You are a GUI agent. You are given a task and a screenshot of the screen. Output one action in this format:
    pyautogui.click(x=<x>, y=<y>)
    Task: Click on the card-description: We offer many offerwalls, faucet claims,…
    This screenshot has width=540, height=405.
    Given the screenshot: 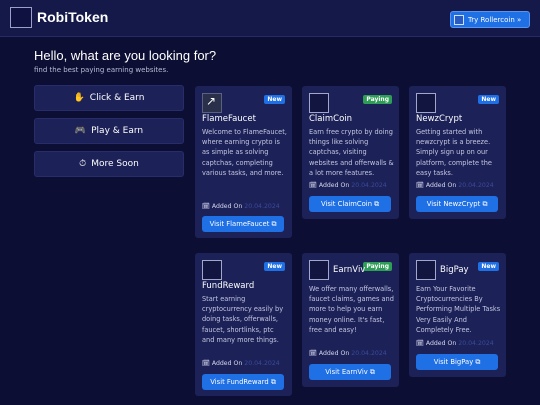 What is the action you would take?
    pyautogui.click(x=351, y=309)
    